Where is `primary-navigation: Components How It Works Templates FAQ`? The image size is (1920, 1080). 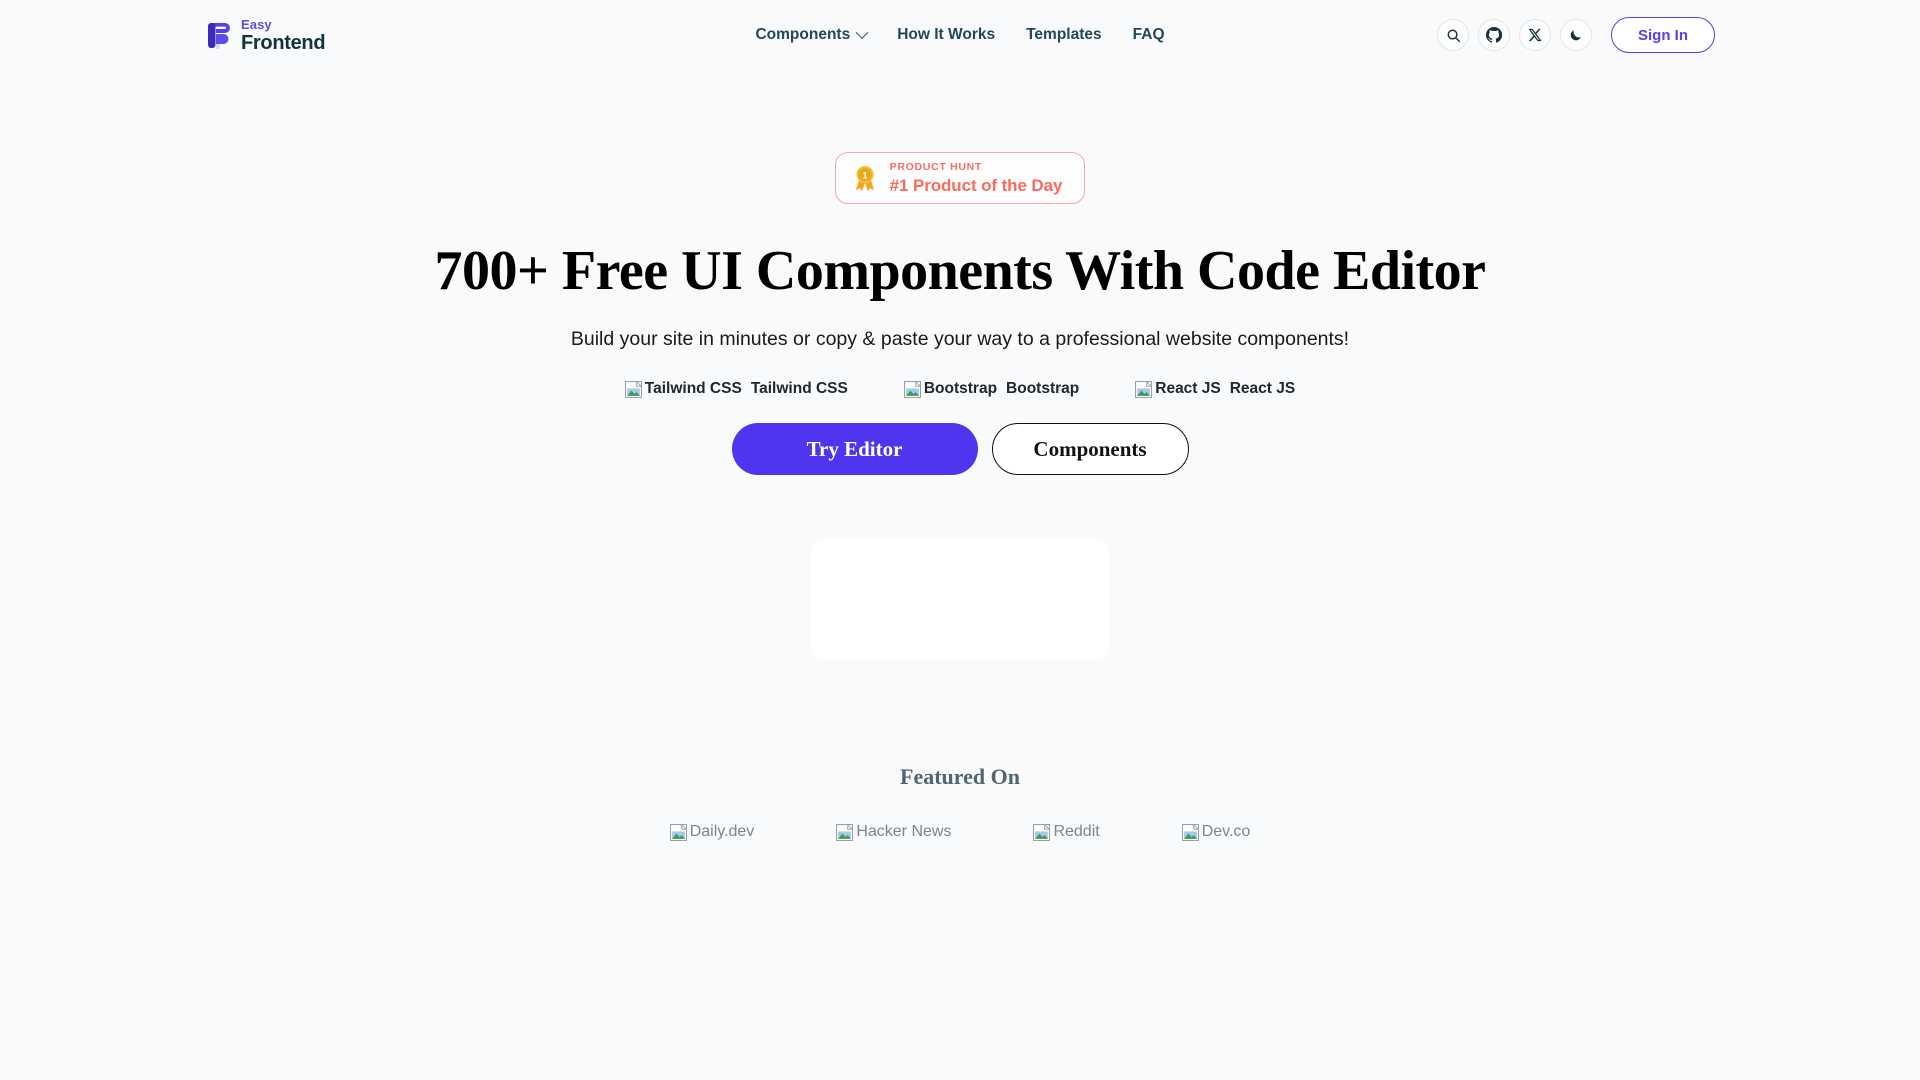
primary-navigation: Components How It Works Templates FAQ is located at coordinates (960, 34).